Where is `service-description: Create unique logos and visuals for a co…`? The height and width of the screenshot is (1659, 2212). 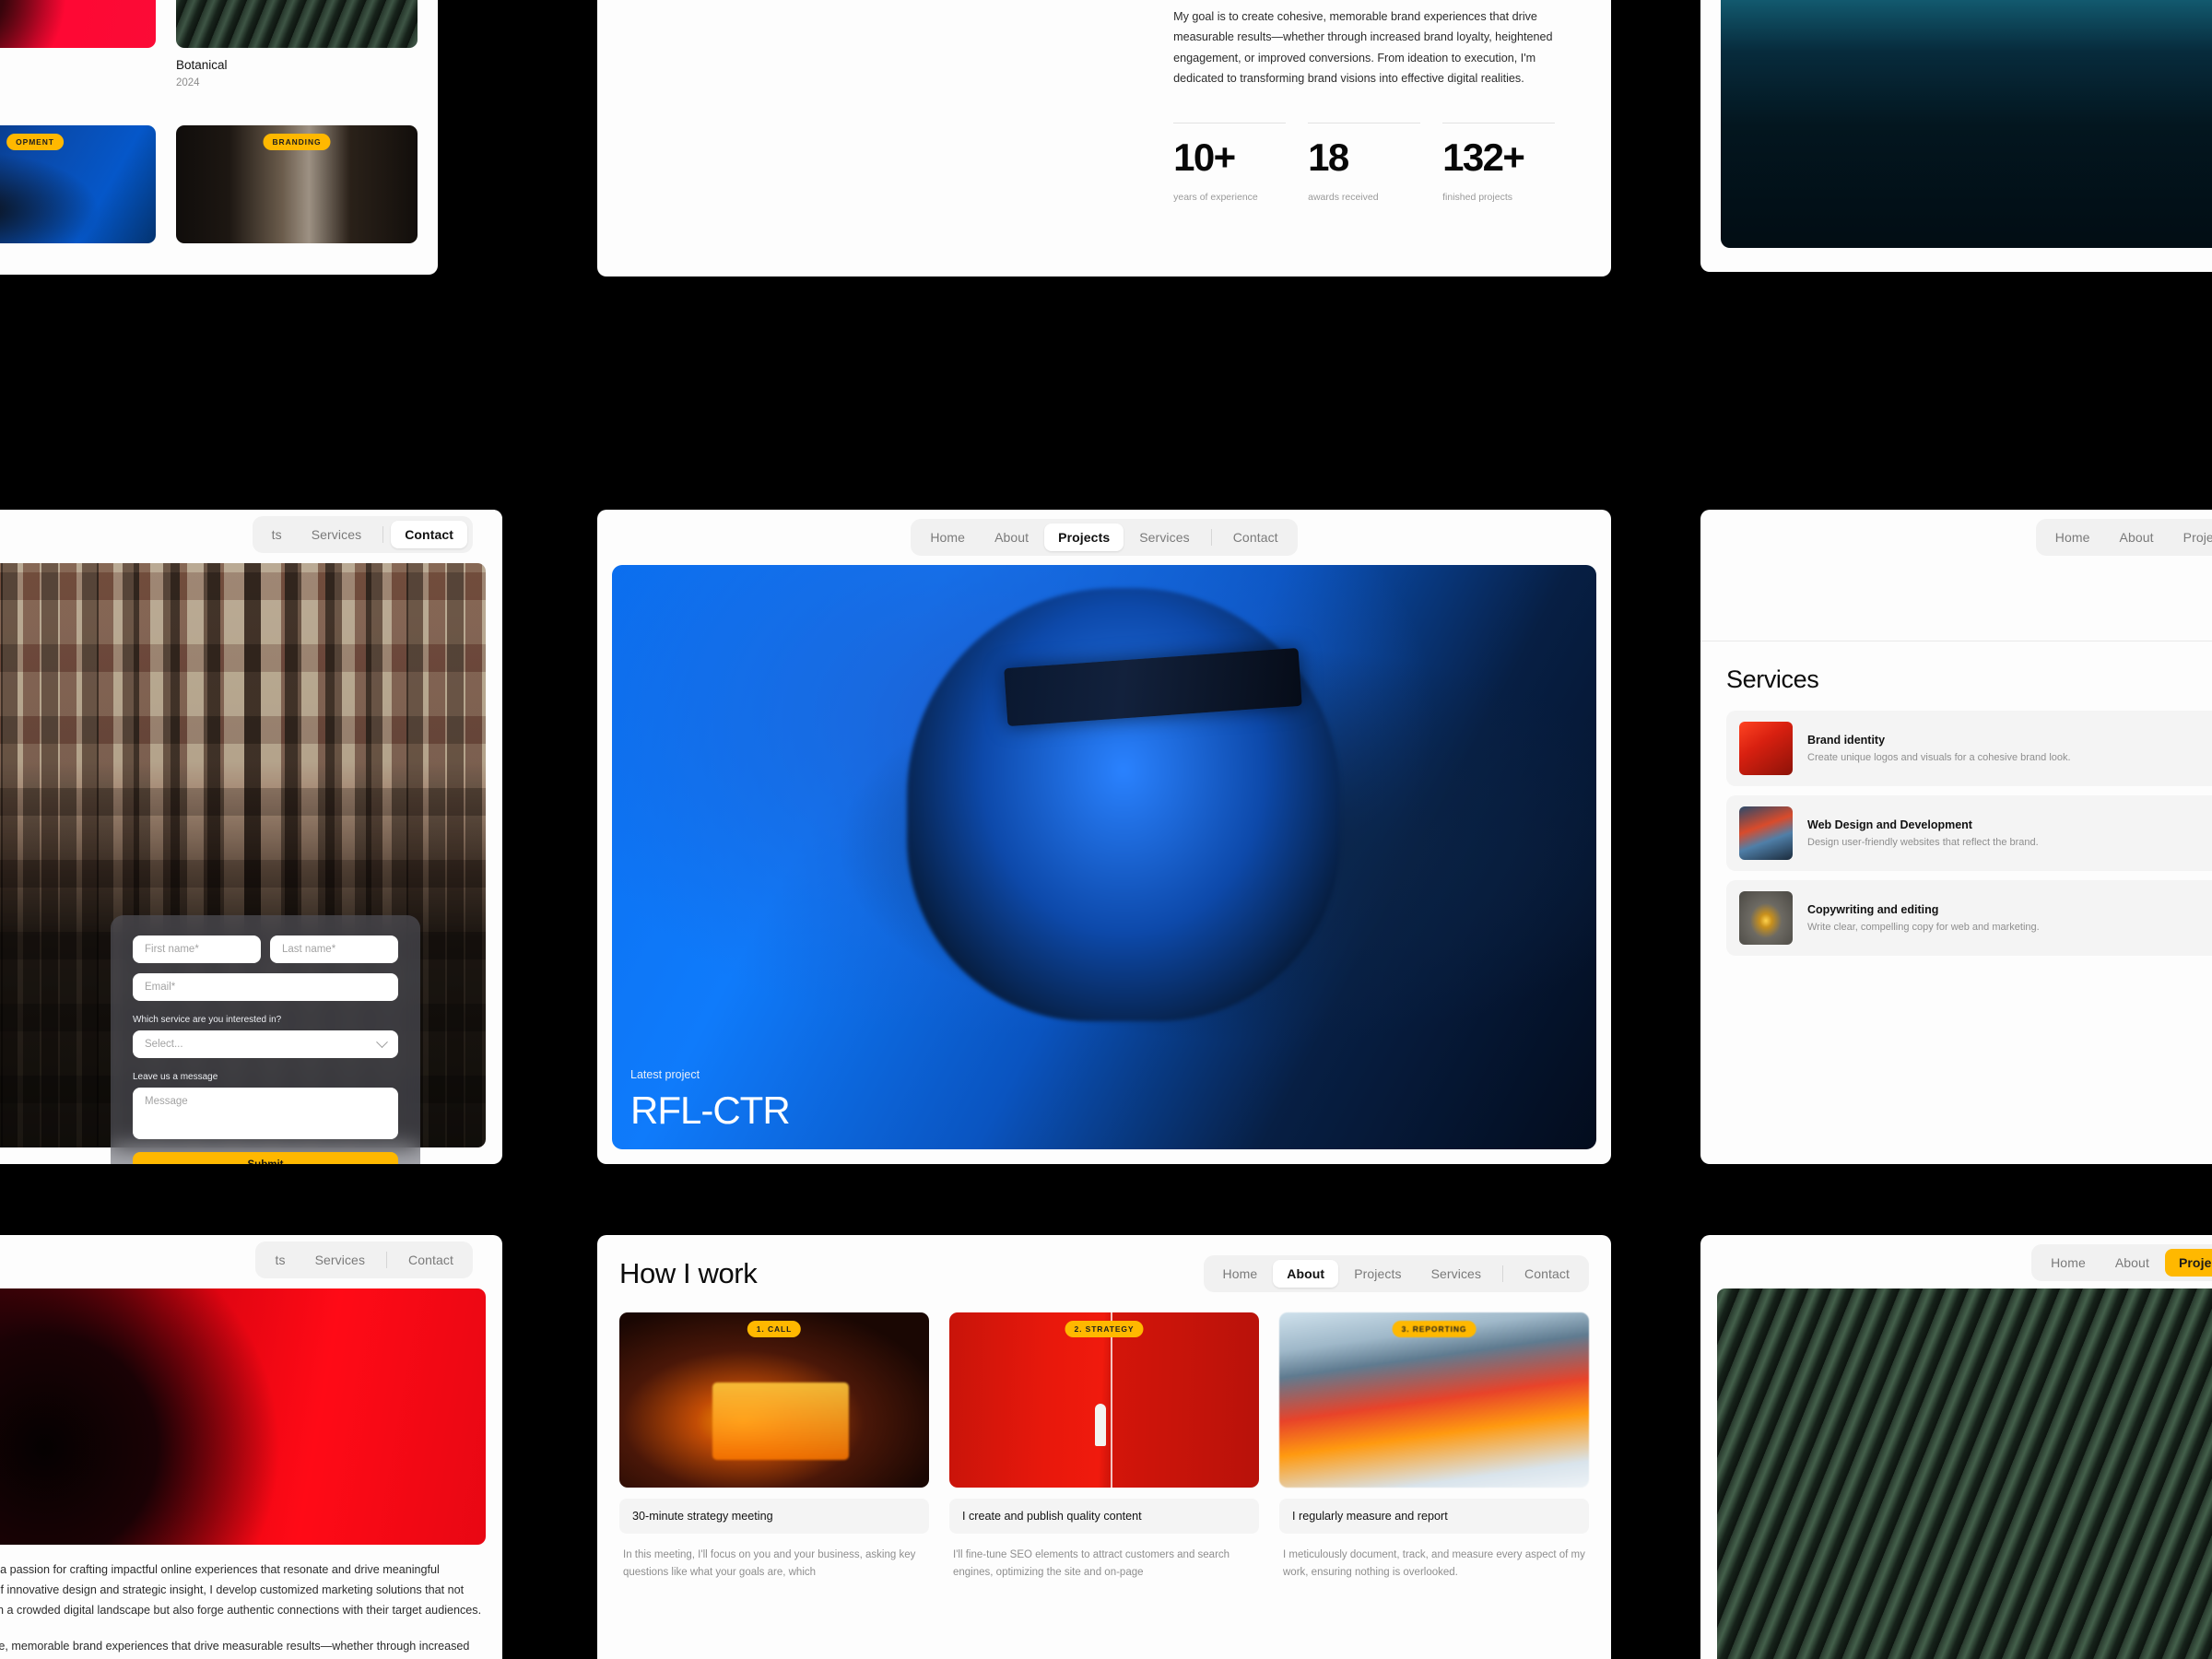 service-description: Create unique logos and visuals for a co… is located at coordinates (1939, 757).